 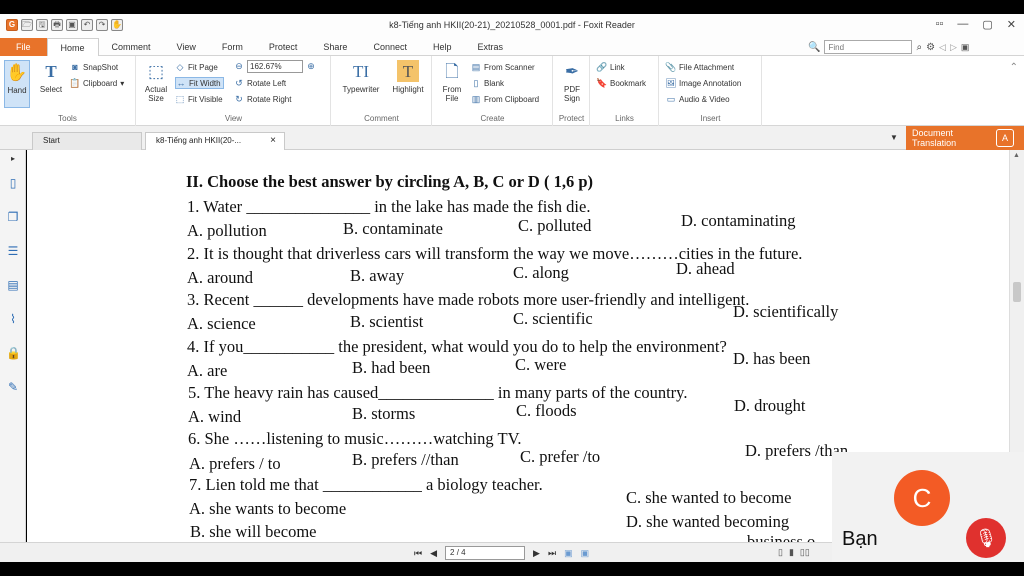 What do you see at coordinates (196, 67) in the screenshot?
I see `fit-page-button: ◇ Fit Page` at bounding box center [196, 67].